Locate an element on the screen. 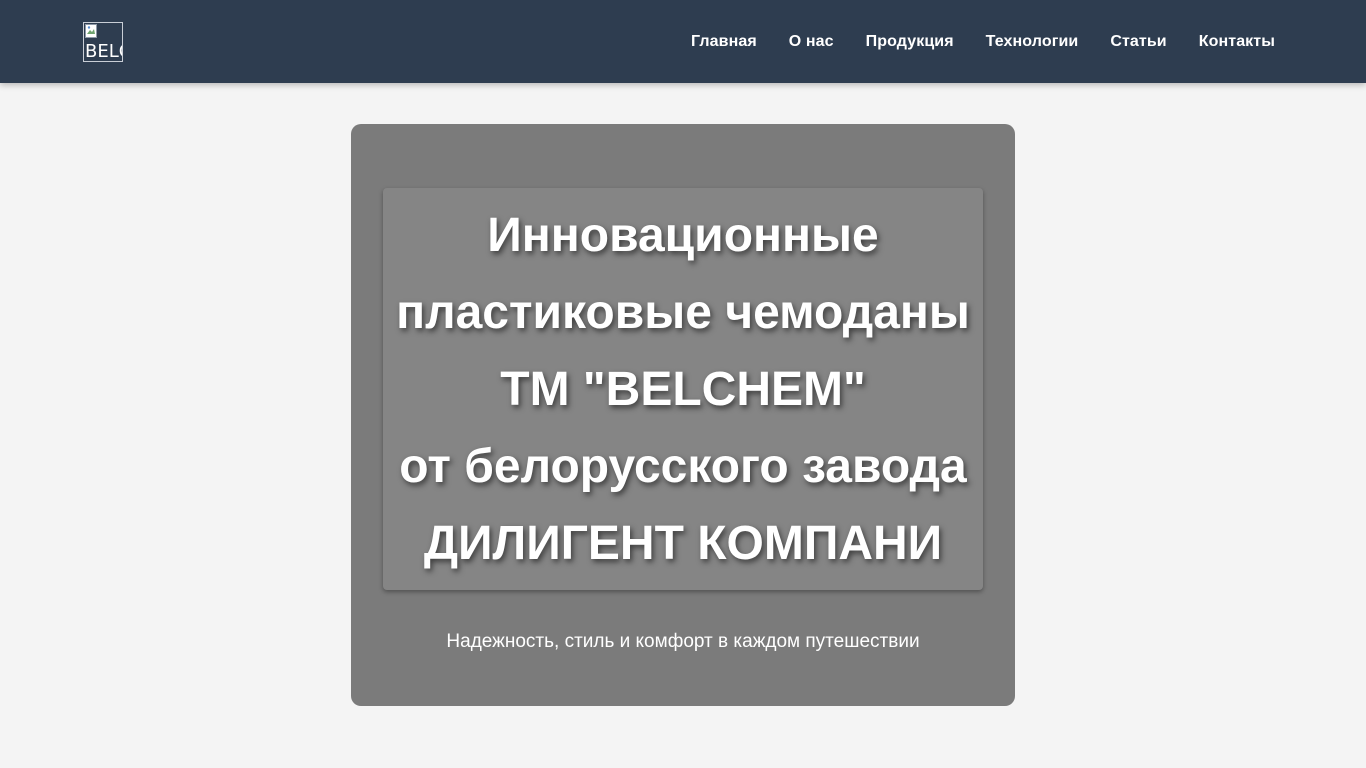  logo-alt-text: BELCHEM is located at coordinates (103, 51).